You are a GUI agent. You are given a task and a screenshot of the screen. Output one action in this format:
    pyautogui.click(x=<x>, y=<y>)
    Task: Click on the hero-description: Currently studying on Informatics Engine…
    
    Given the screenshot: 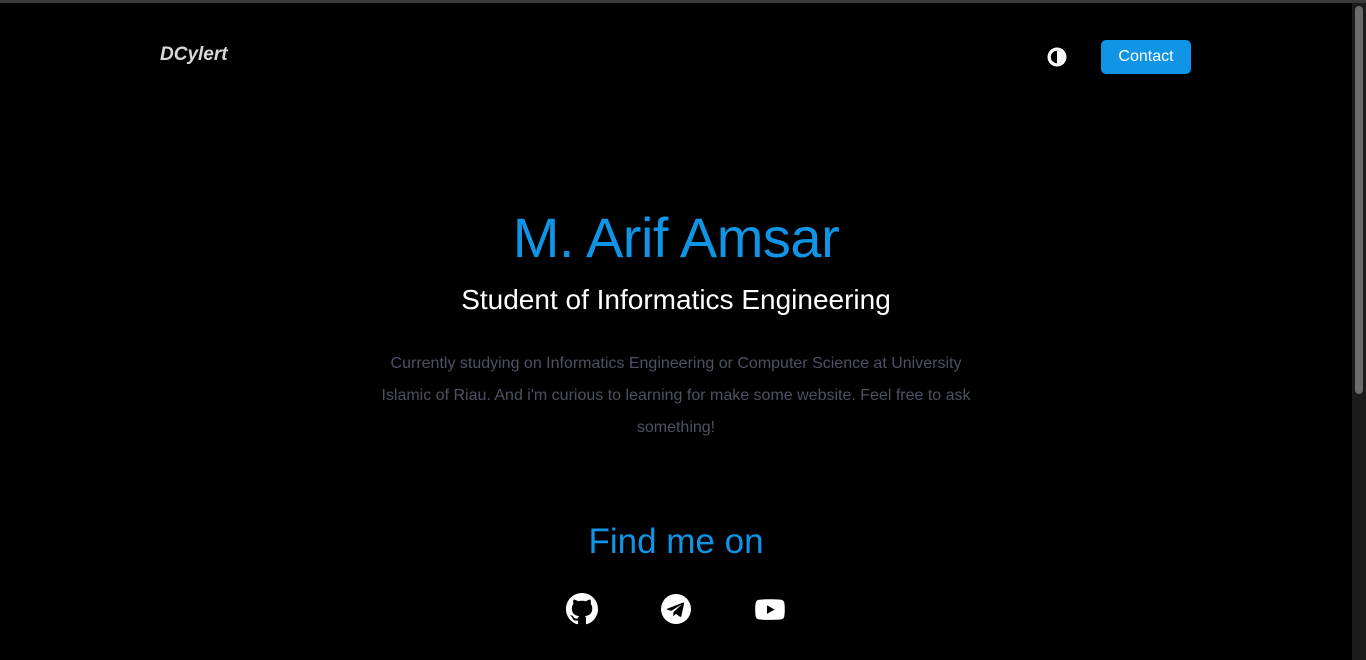 What is the action you would take?
    pyautogui.click(x=676, y=395)
    